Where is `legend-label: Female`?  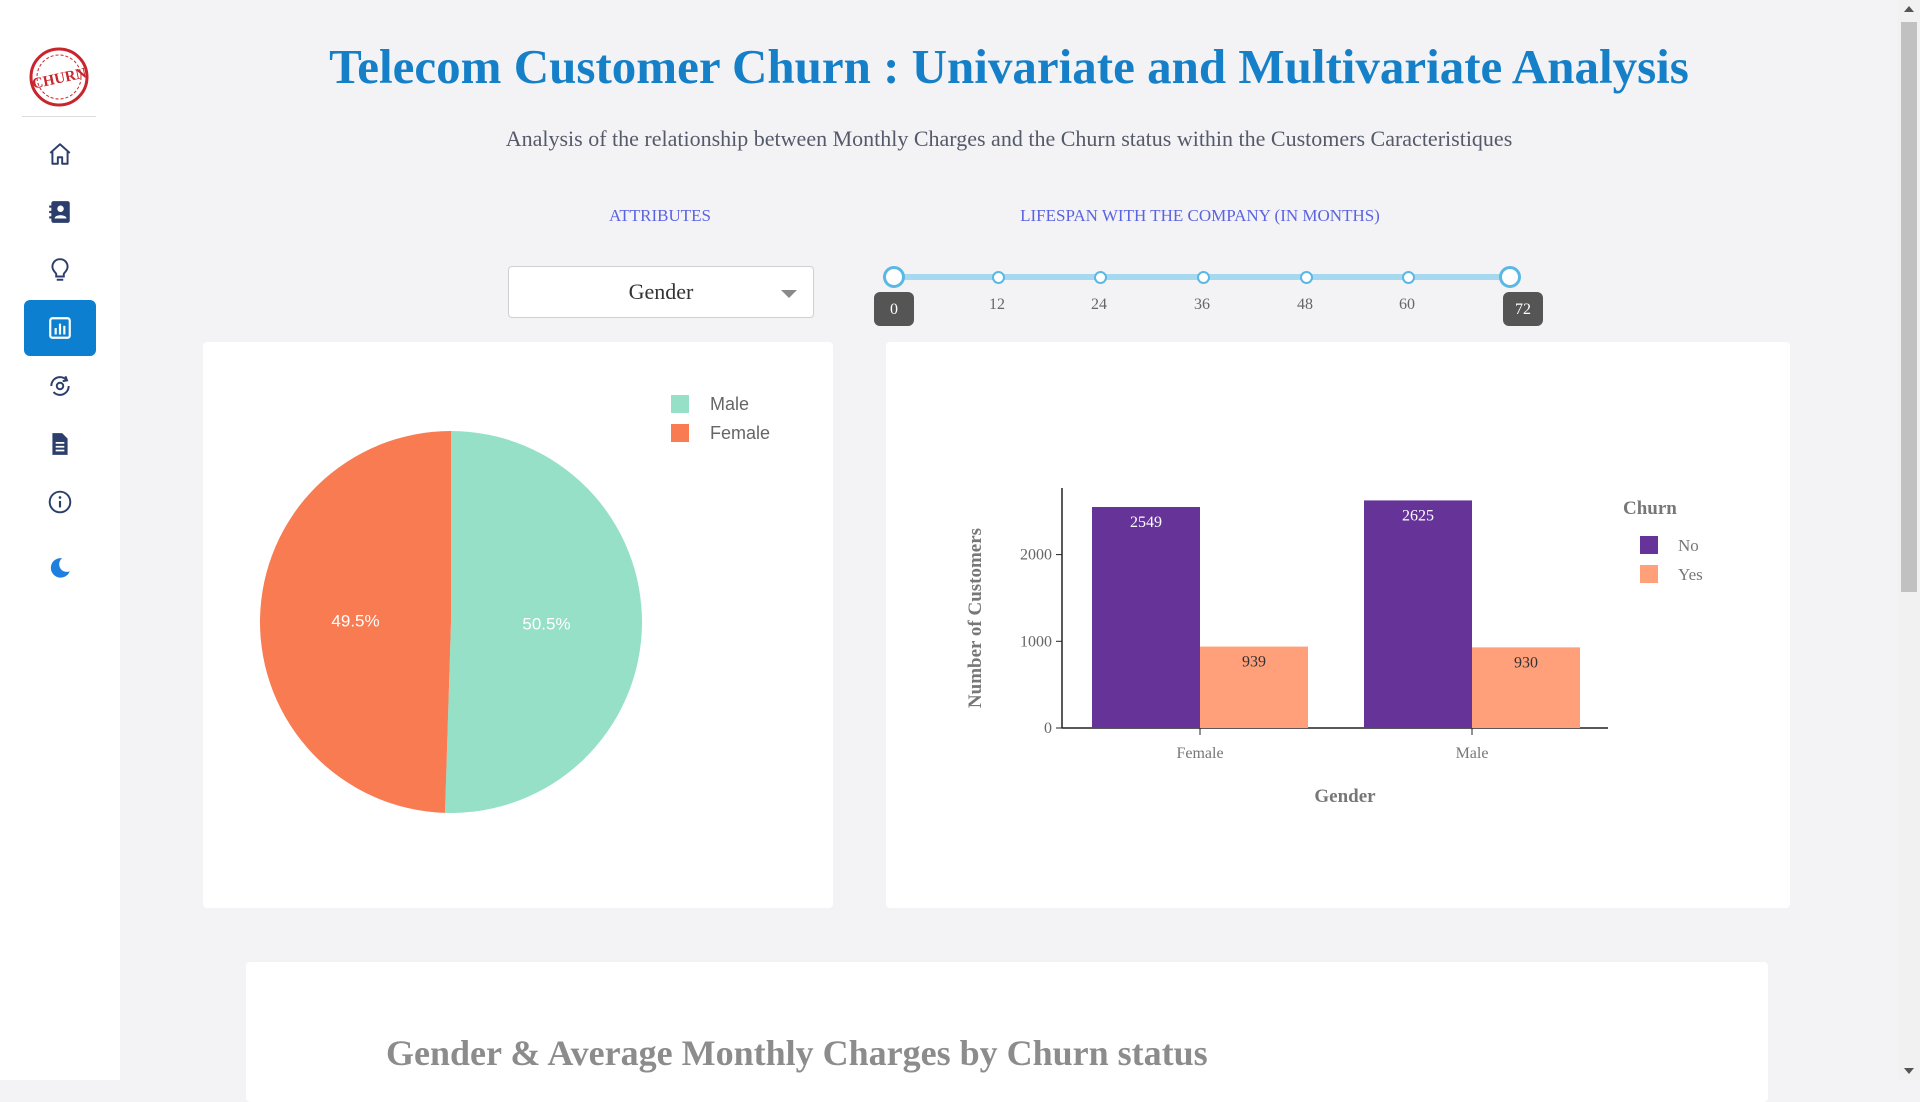 legend-label: Female is located at coordinates (740, 433).